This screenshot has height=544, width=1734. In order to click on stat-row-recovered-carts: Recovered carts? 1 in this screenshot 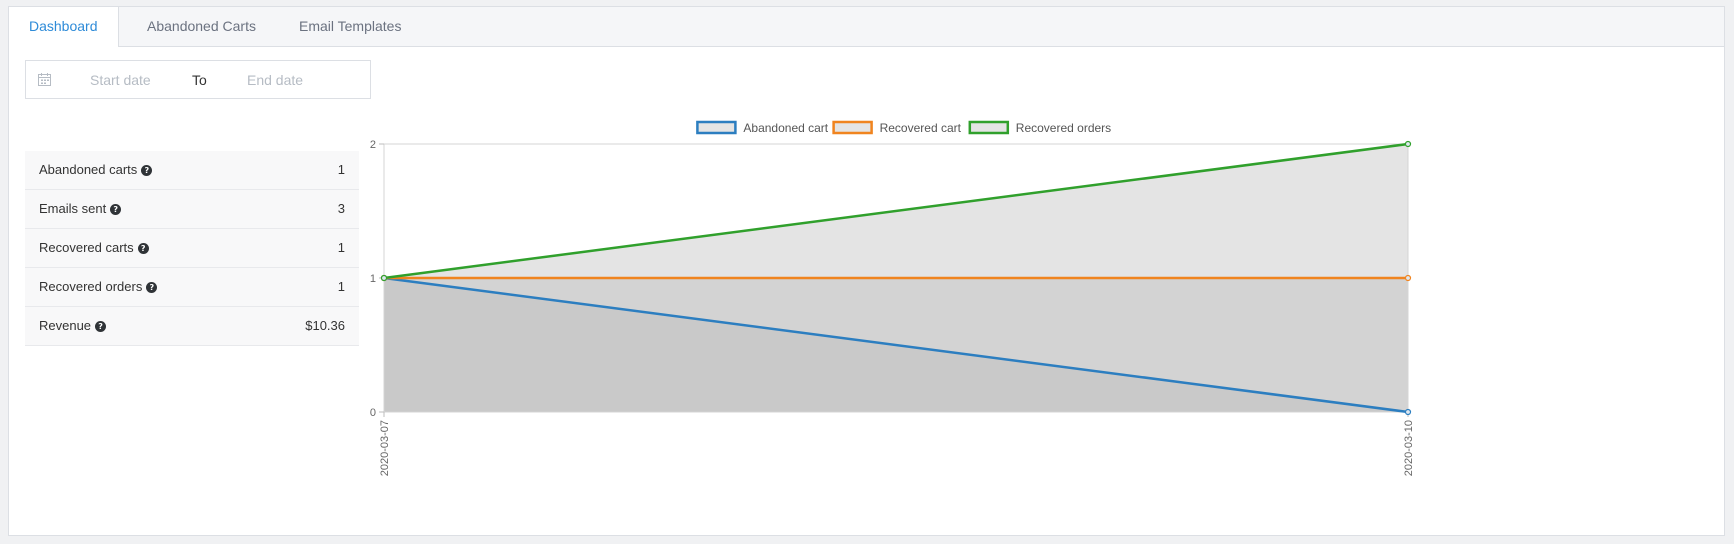, I will do `click(192, 248)`.